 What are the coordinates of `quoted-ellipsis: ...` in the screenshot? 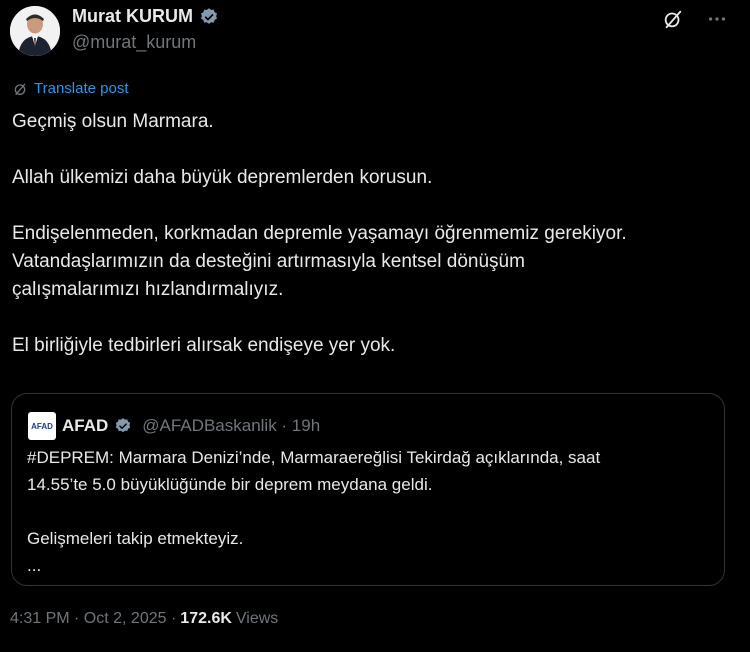 It's located at (34, 565).